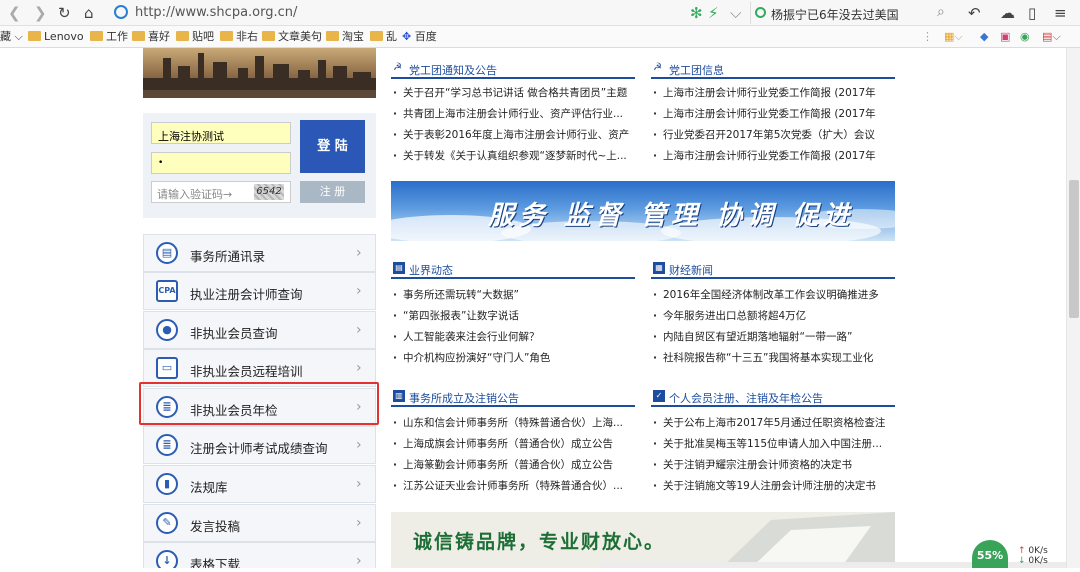 This screenshot has height=572, width=1080. I want to click on username-input: 上海注协测试, so click(221, 133).